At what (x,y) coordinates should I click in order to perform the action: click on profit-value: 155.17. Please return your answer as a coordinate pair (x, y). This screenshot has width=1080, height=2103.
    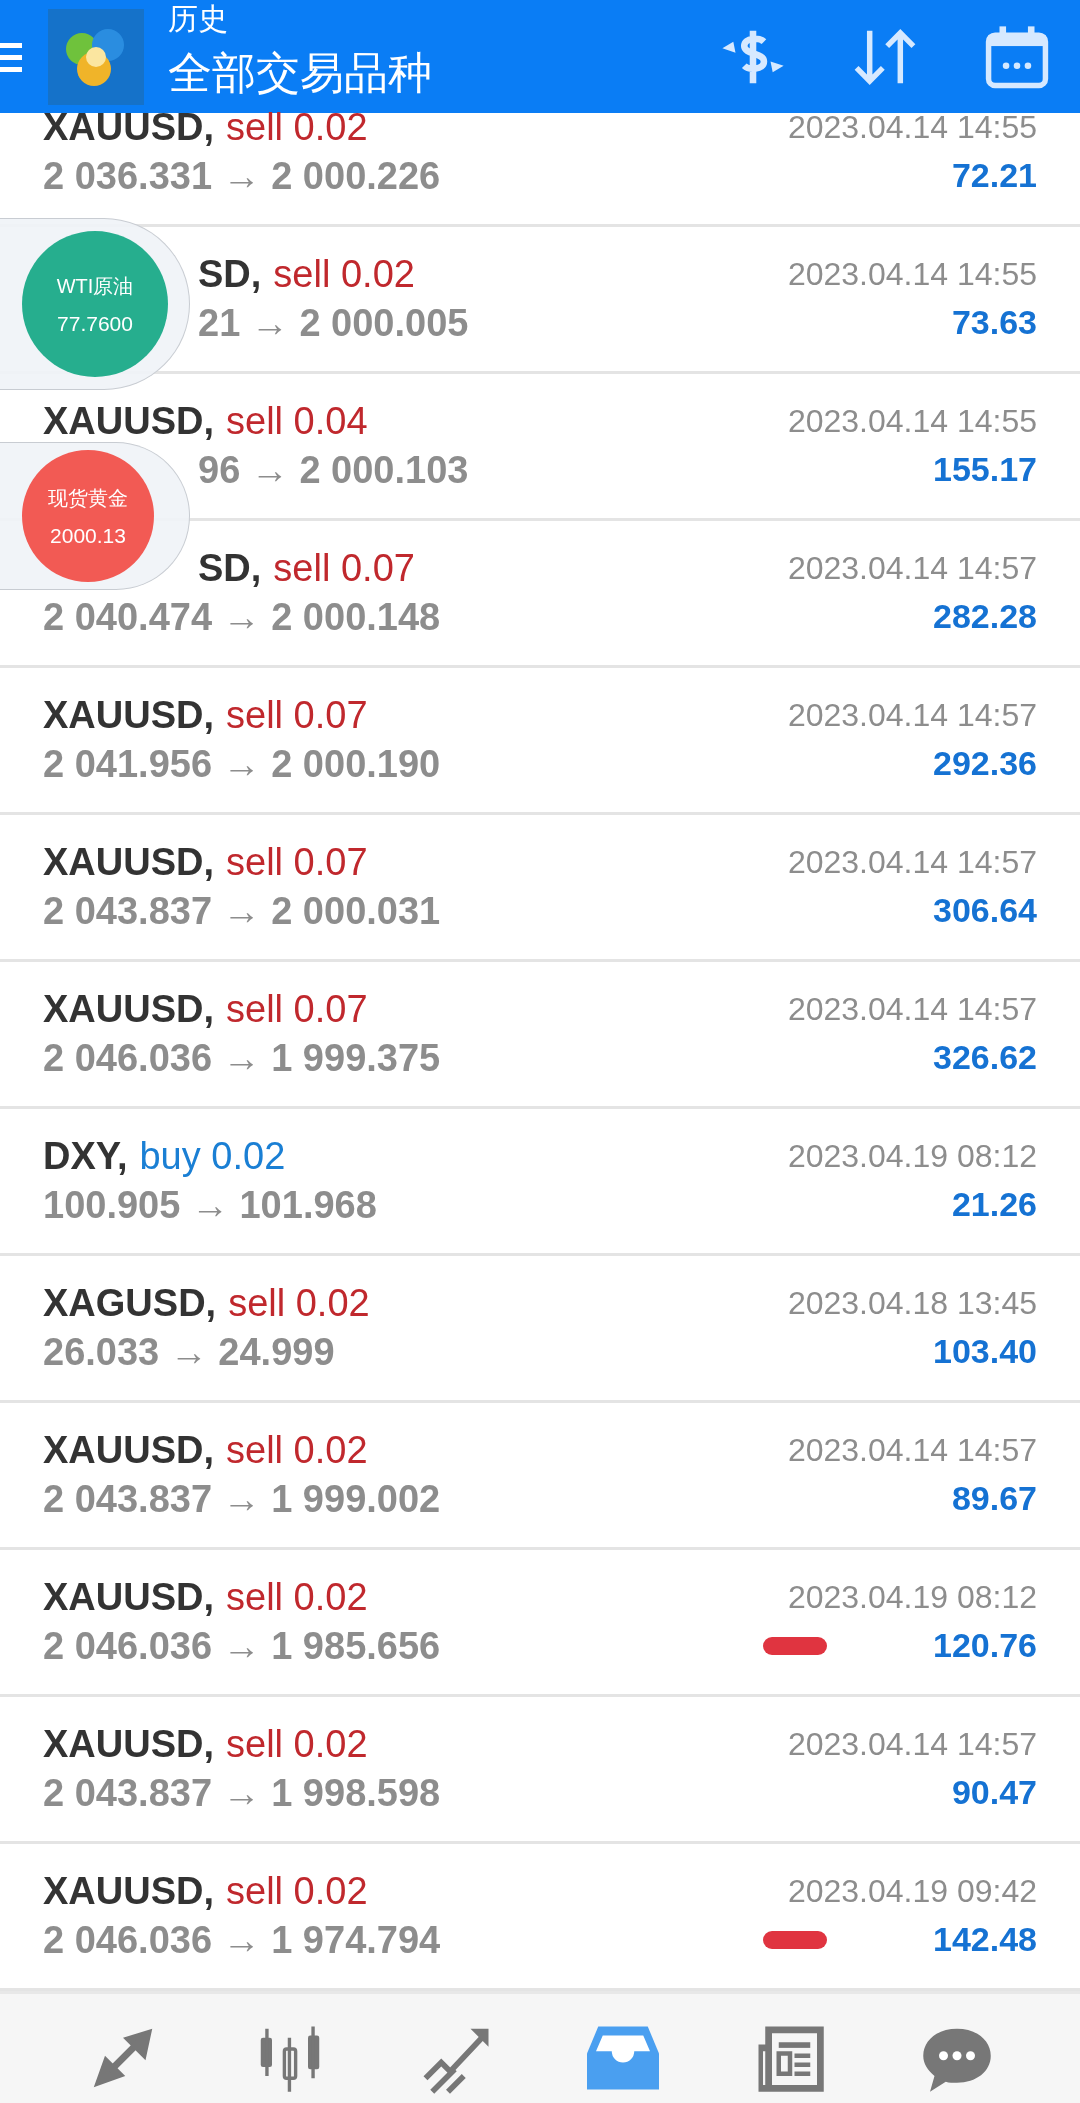
    Looking at the image, I should click on (985, 469).